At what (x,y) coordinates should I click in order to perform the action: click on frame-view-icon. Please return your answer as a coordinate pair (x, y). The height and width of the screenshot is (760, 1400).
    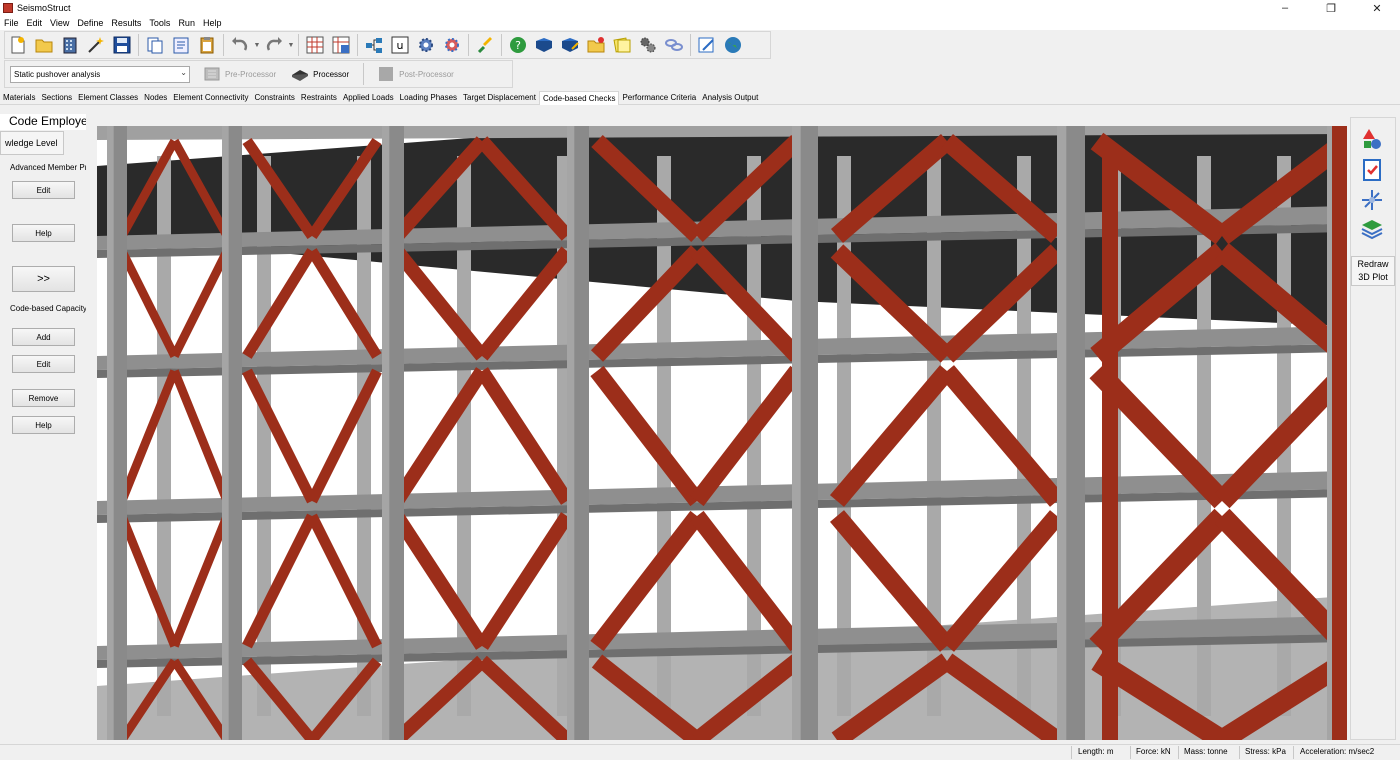
    Looking at the image, I should click on (315, 45).